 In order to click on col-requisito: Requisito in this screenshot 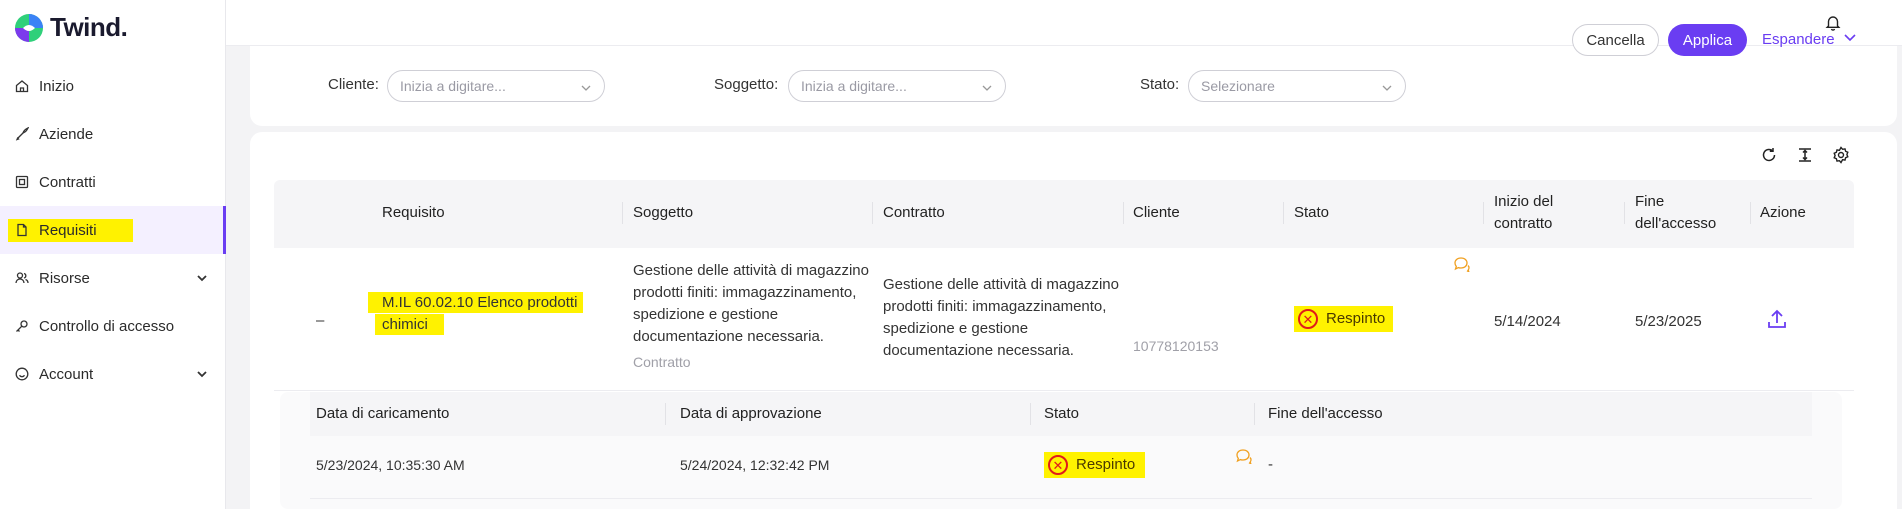, I will do `click(413, 213)`.